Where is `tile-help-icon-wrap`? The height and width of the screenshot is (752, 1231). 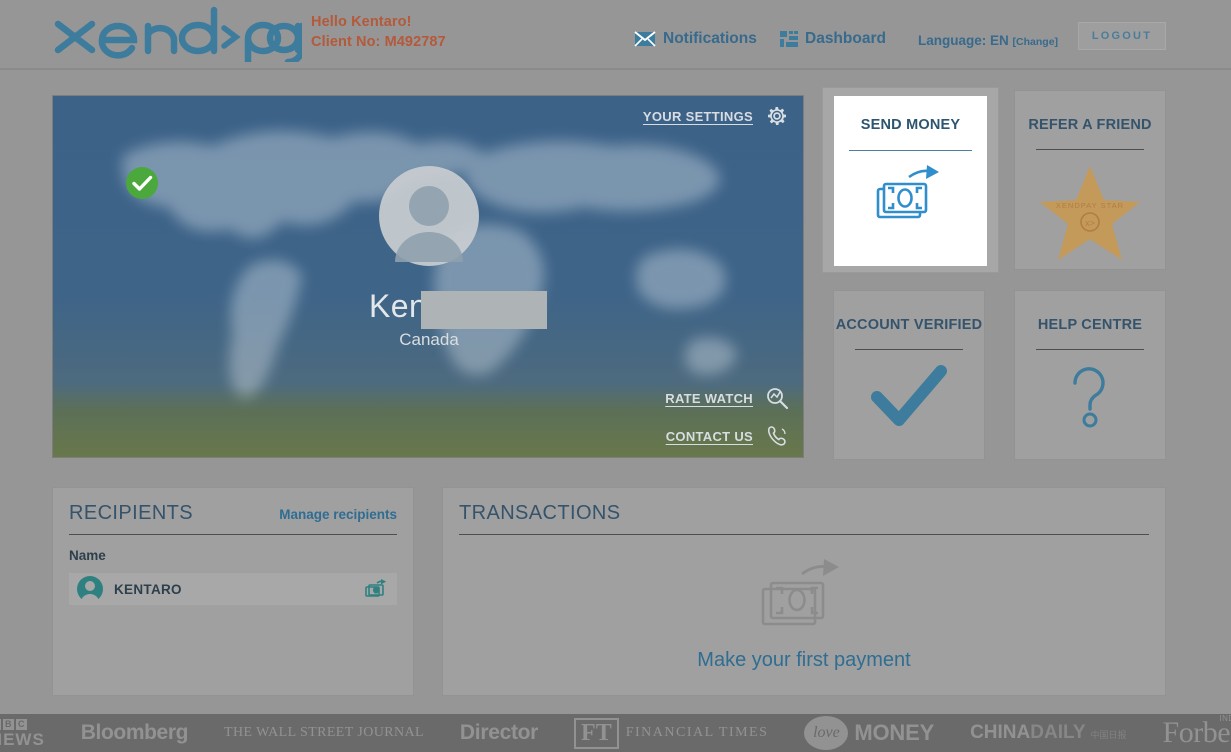
tile-help-icon-wrap is located at coordinates (1090, 397).